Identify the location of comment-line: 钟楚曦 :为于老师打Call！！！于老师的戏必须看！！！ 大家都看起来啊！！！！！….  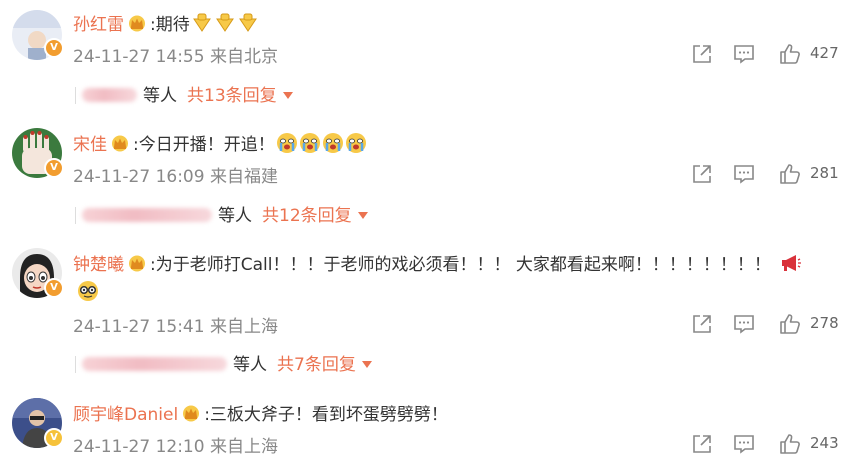
(437, 262).